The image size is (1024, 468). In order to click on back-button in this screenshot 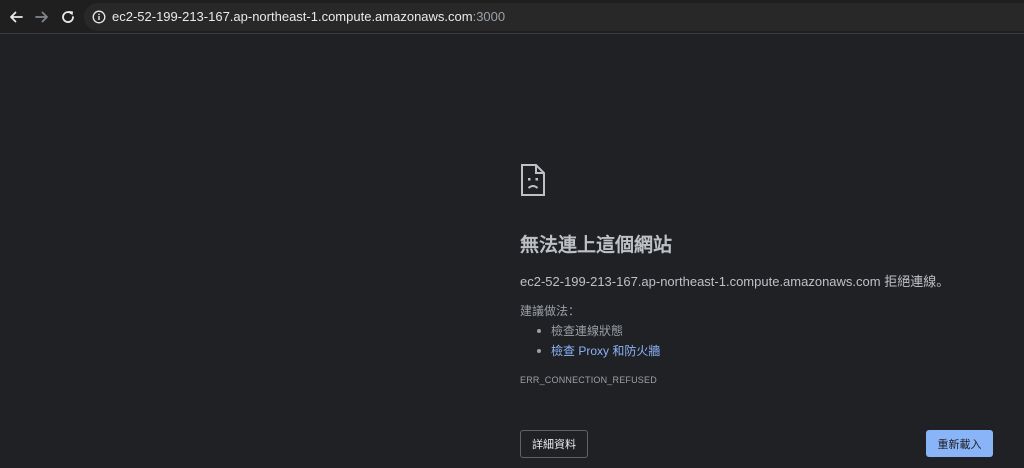, I will do `click(16, 17)`.